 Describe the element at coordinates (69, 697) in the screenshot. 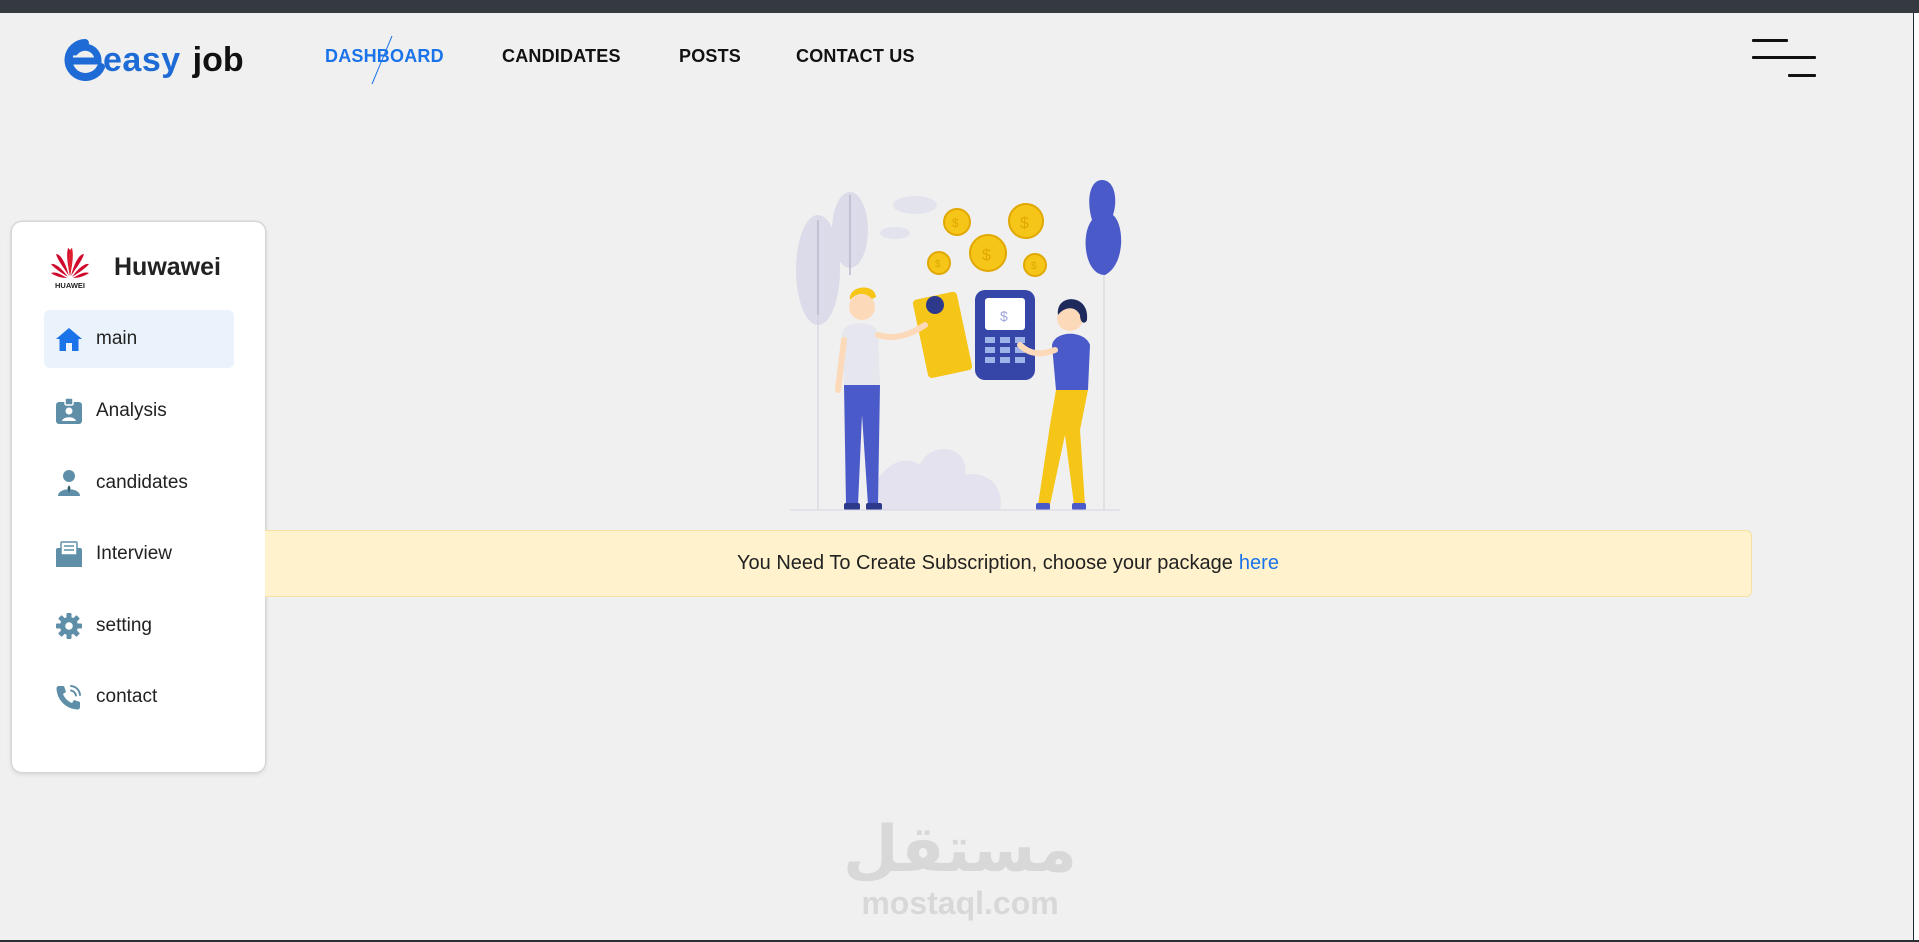

I see `phone-icon` at that location.